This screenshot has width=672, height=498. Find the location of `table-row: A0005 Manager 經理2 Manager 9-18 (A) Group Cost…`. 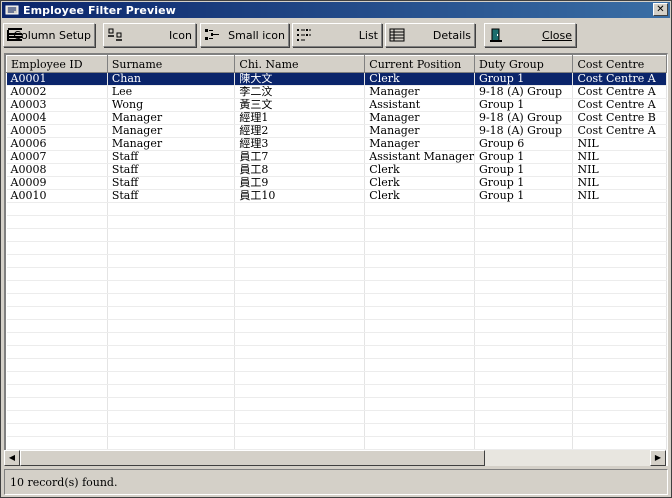

table-row: A0005 Manager 經理2 Manager 9-18 (A) Group Cost… is located at coordinates (336, 131).